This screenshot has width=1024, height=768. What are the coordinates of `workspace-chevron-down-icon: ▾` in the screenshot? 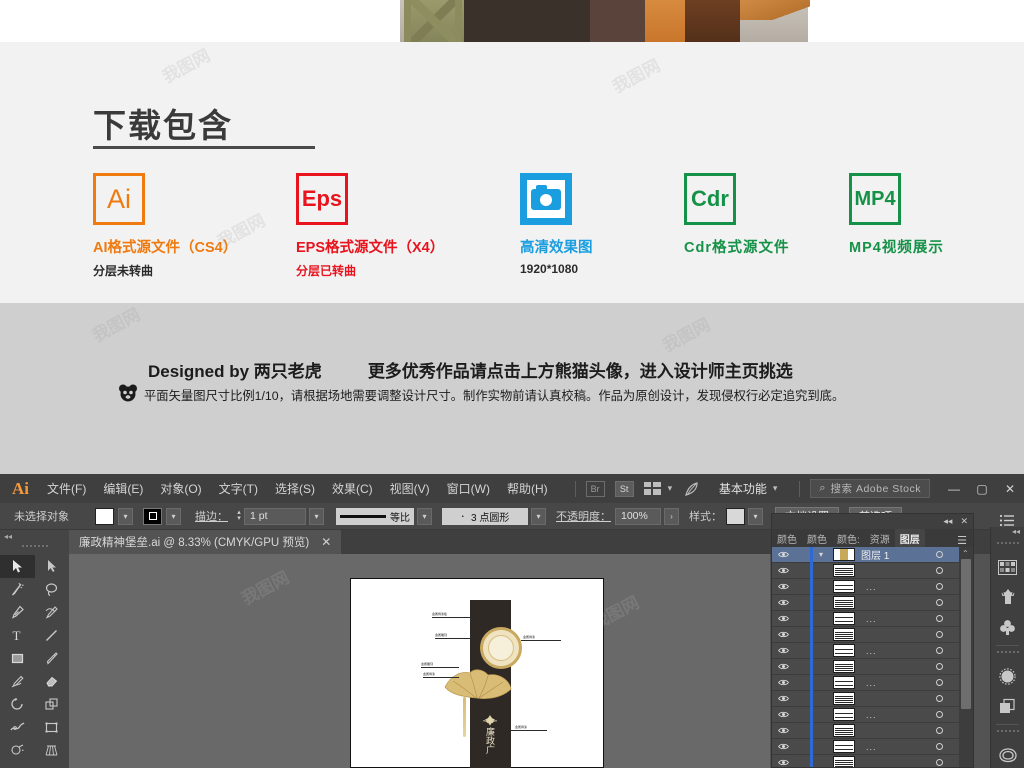 It's located at (775, 488).